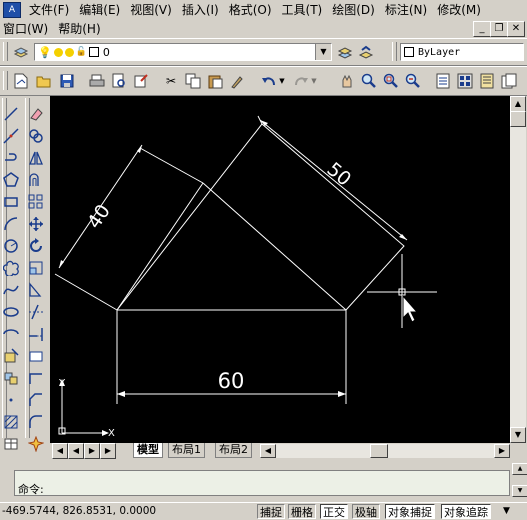 The height and width of the screenshot is (520, 527). What do you see at coordinates (49, 10) in the screenshot?
I see `menu-file: 文件(F)` at bounding box center [49, 10].